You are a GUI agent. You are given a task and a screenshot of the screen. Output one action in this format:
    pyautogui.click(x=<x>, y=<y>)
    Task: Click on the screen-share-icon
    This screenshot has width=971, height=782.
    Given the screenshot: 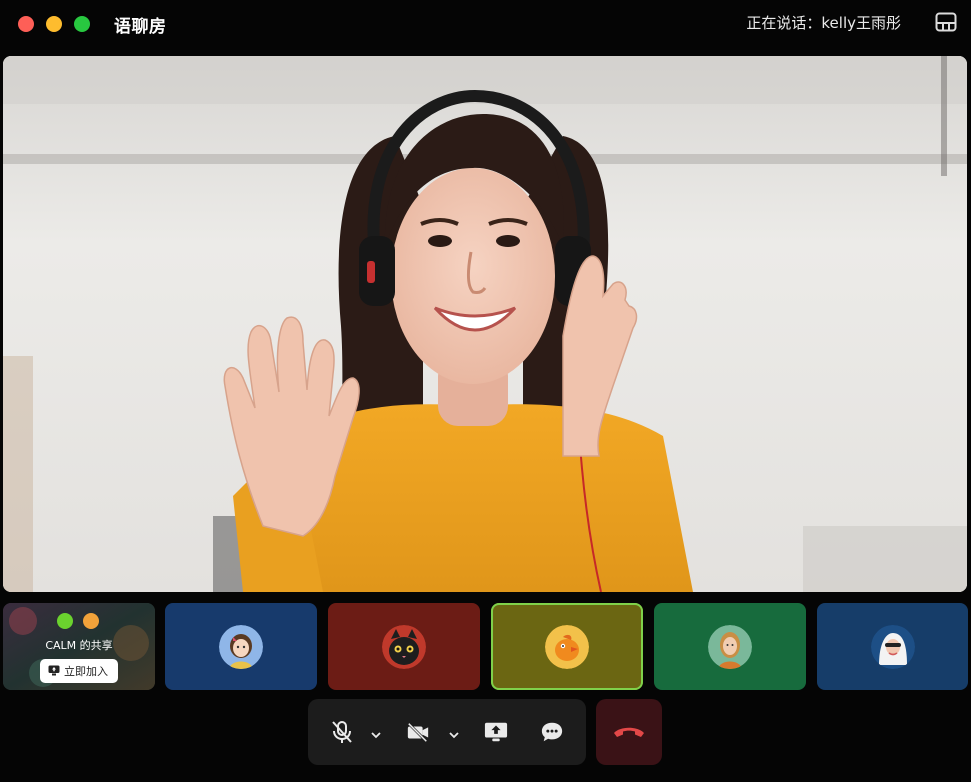 What is the action you would take?
    pyautogui.click(x=496, y=732)
    